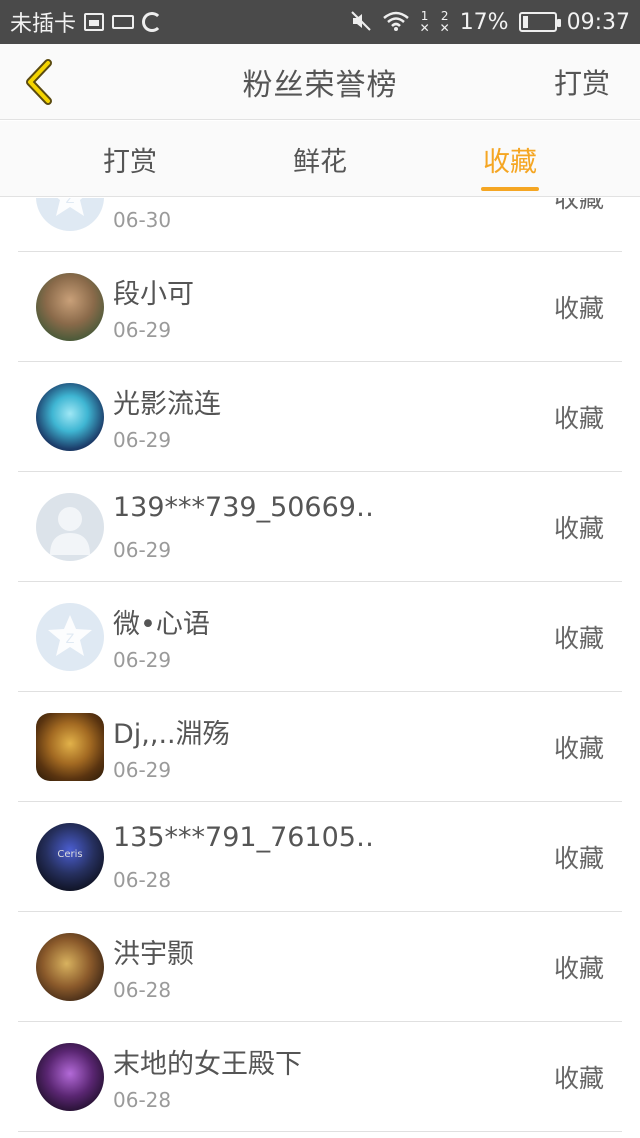 This screenshot has width=640, height=1138. Describe the element at coordinates (396, 22) in the screenshot. I see `wifi-icon` at that location.